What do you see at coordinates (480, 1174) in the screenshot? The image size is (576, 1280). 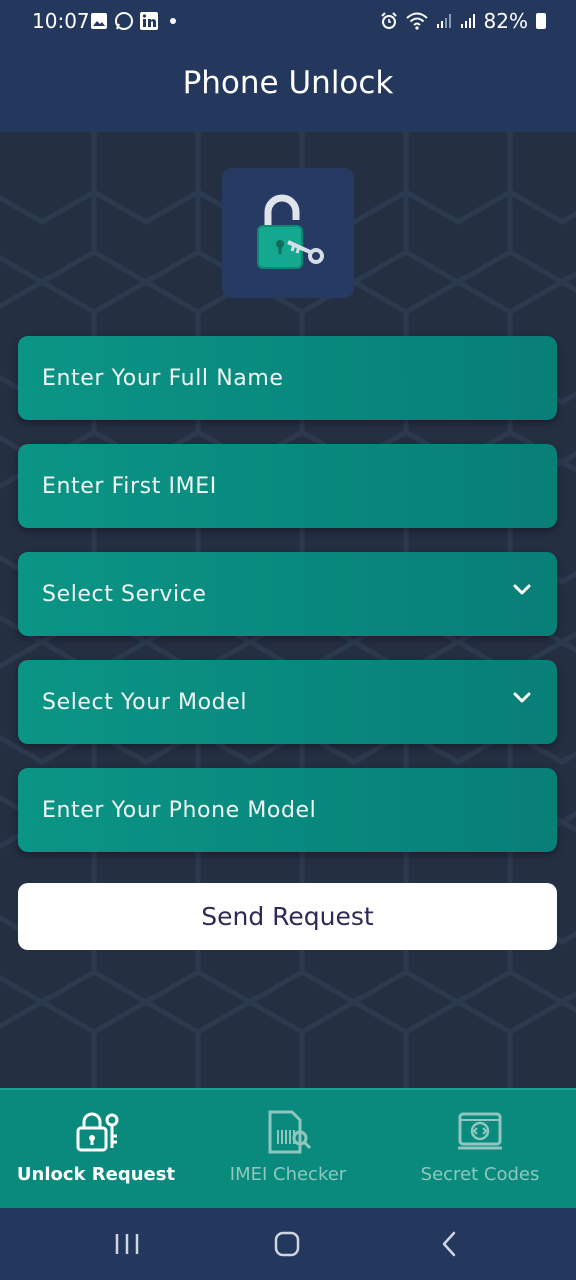 I see `tab-label: Secret Codes` at bounding box center [480, 1174].